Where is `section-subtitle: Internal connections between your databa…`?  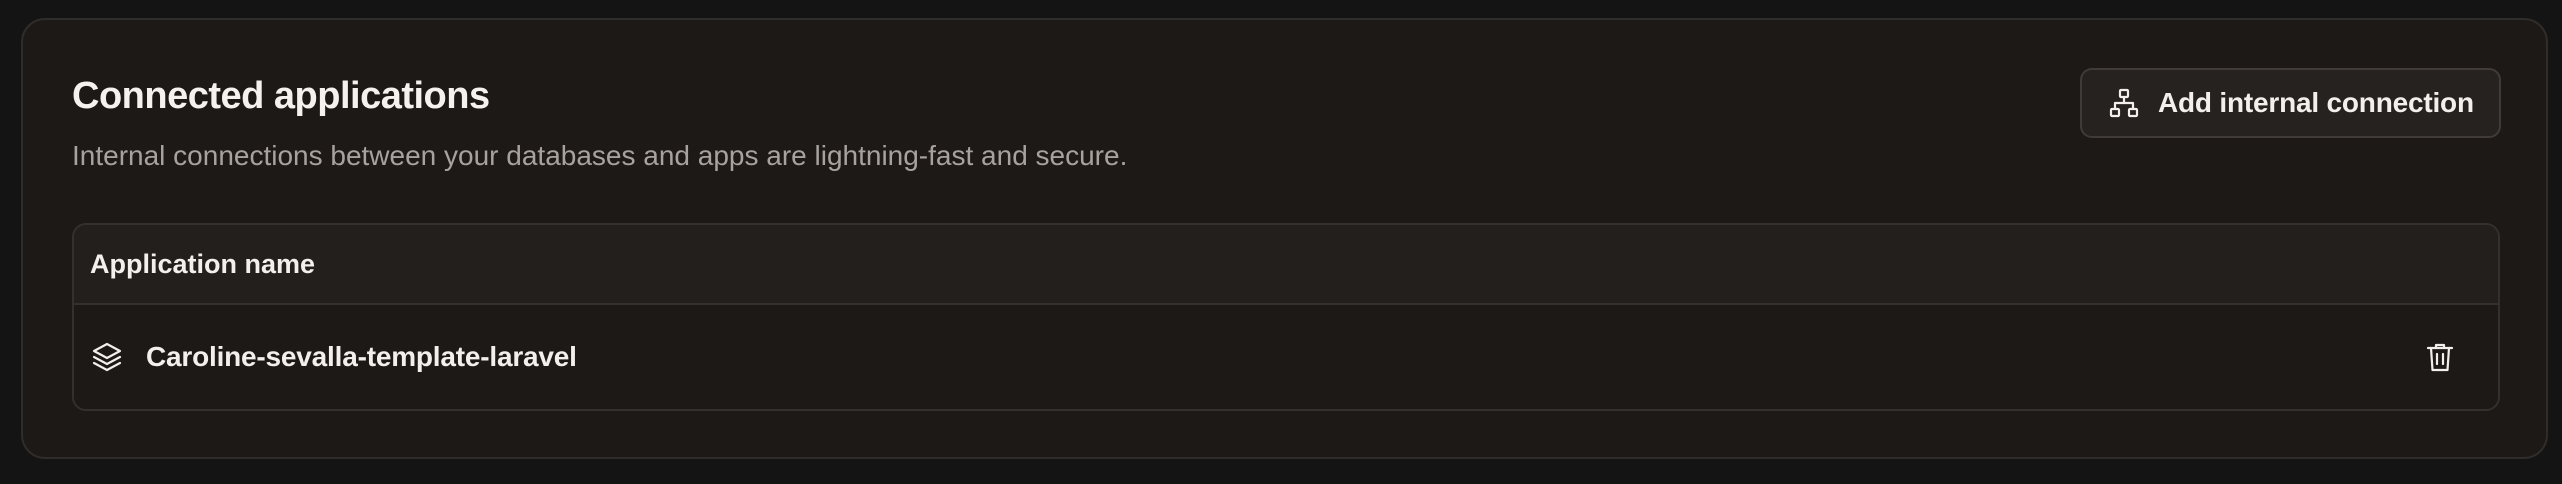
section-subtitle: Internal connections between your databa… is located at coordinates (600, 155).